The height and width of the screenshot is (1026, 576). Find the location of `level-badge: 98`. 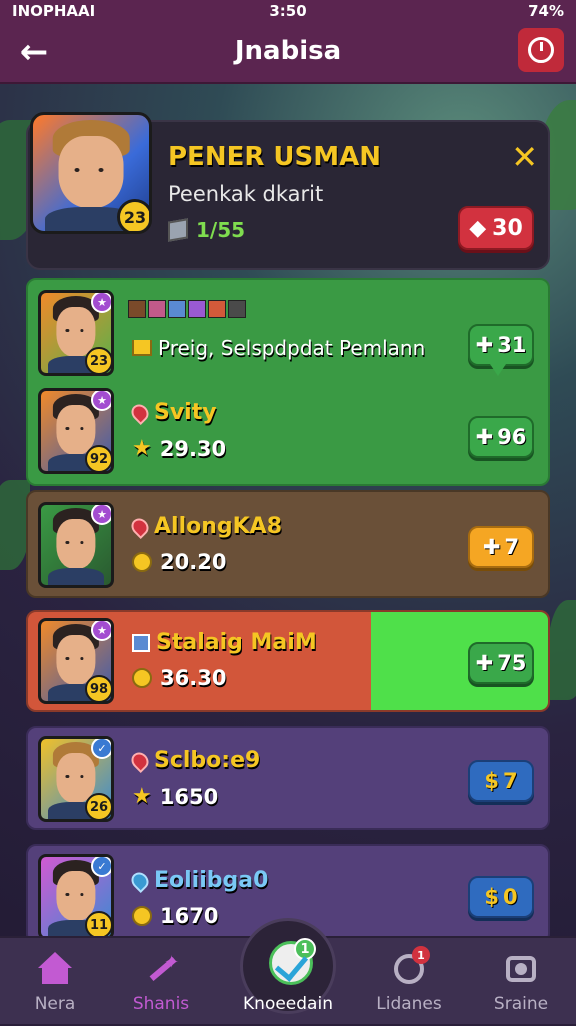

level-badge: 98 is located at coordinates (98, 688).